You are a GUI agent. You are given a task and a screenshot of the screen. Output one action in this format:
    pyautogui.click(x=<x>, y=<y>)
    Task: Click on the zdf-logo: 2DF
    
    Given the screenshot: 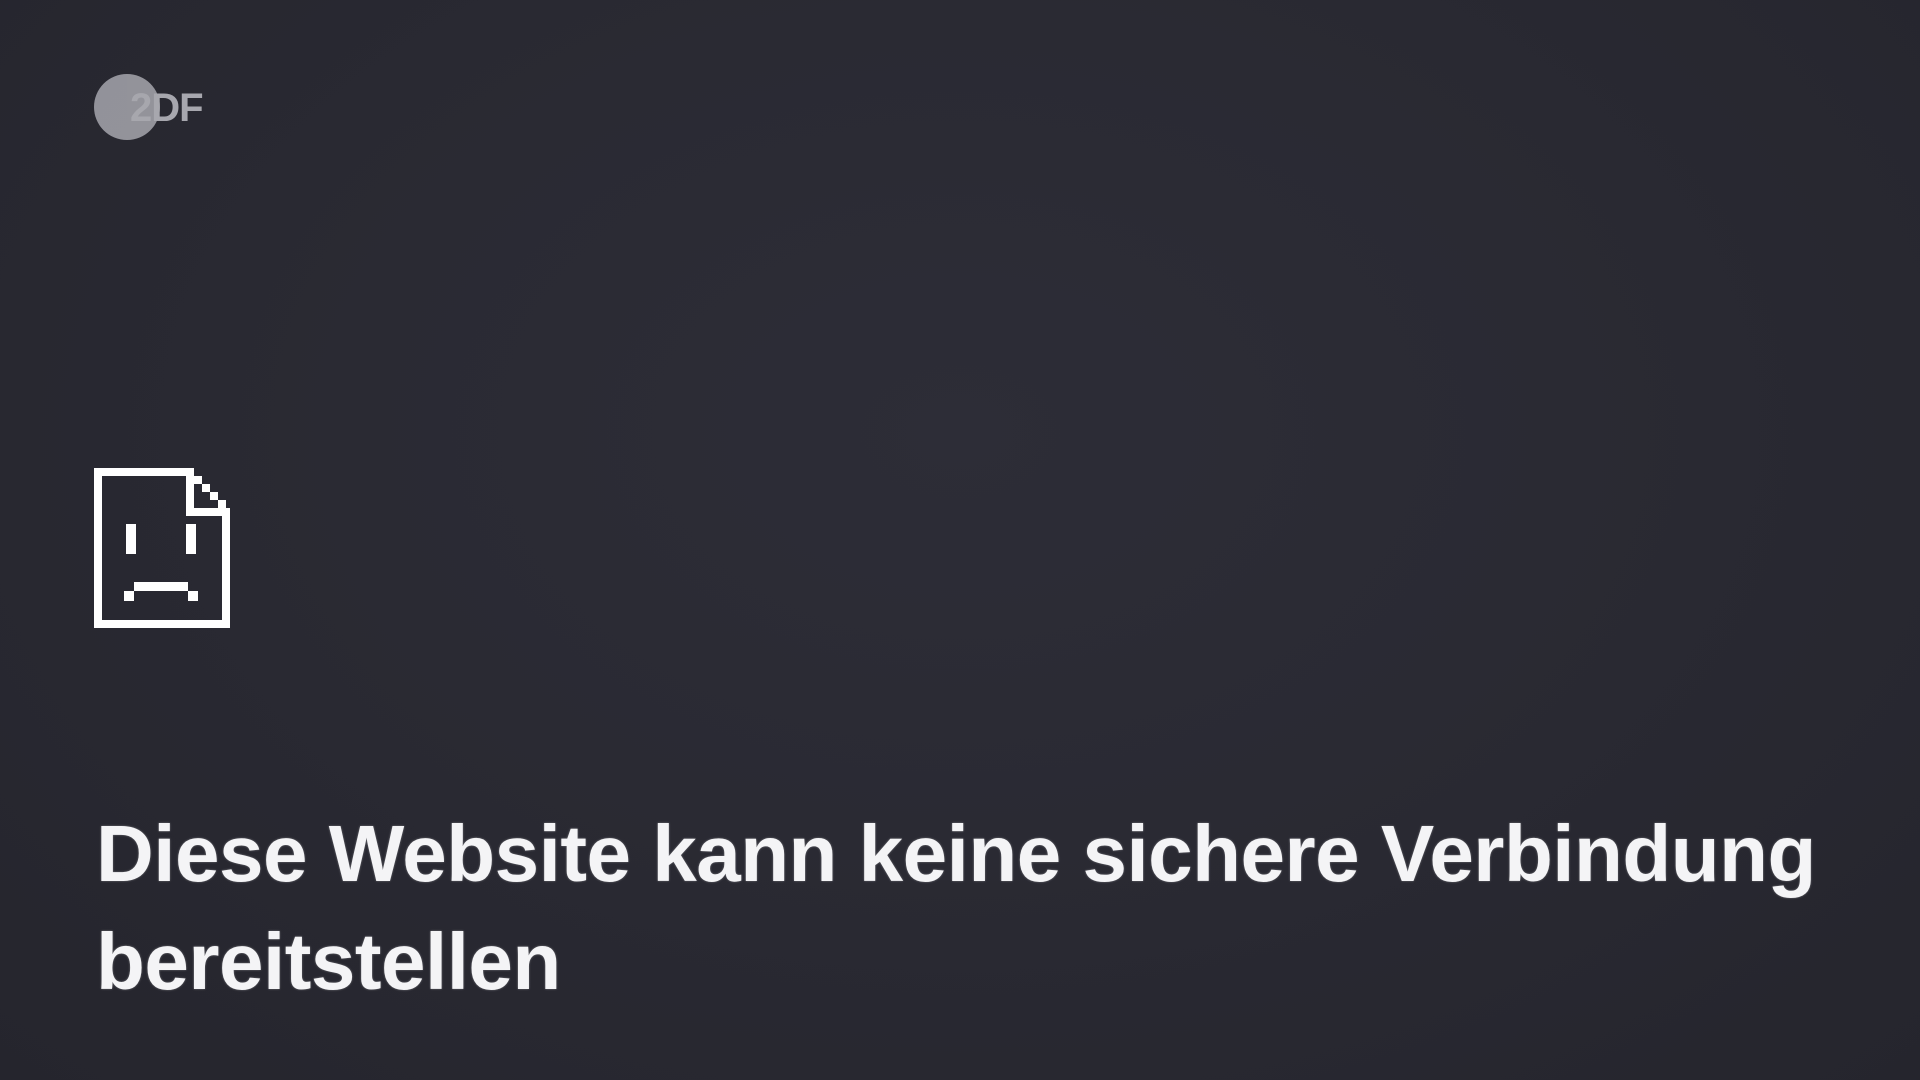 What is the action you would take?
    pyautogui.click(x=157, y=108)
    